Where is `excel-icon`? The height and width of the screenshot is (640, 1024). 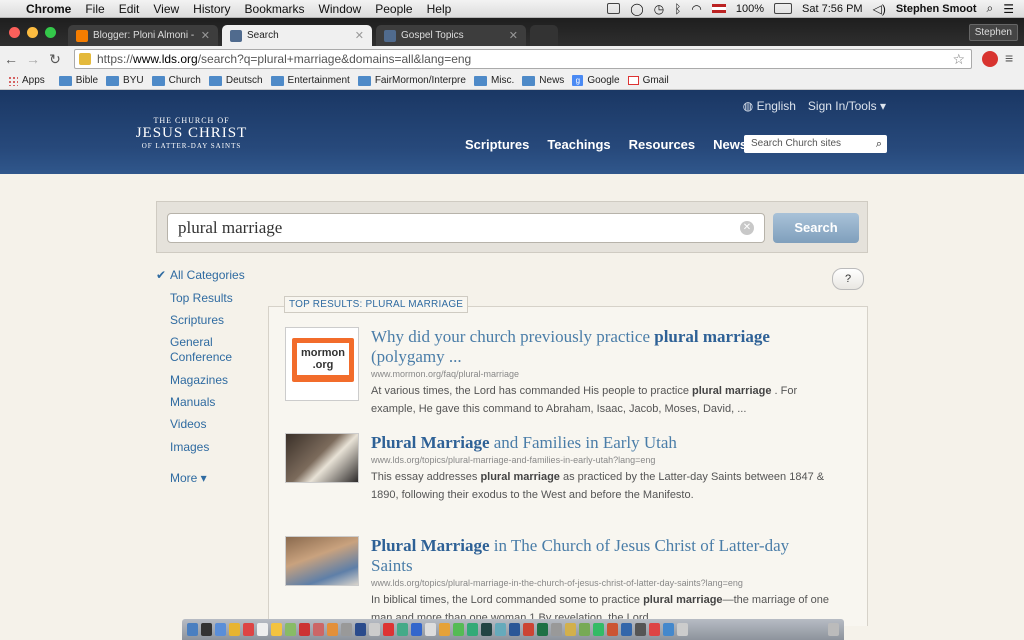
excel-icon is located at coordinates (542, 629).